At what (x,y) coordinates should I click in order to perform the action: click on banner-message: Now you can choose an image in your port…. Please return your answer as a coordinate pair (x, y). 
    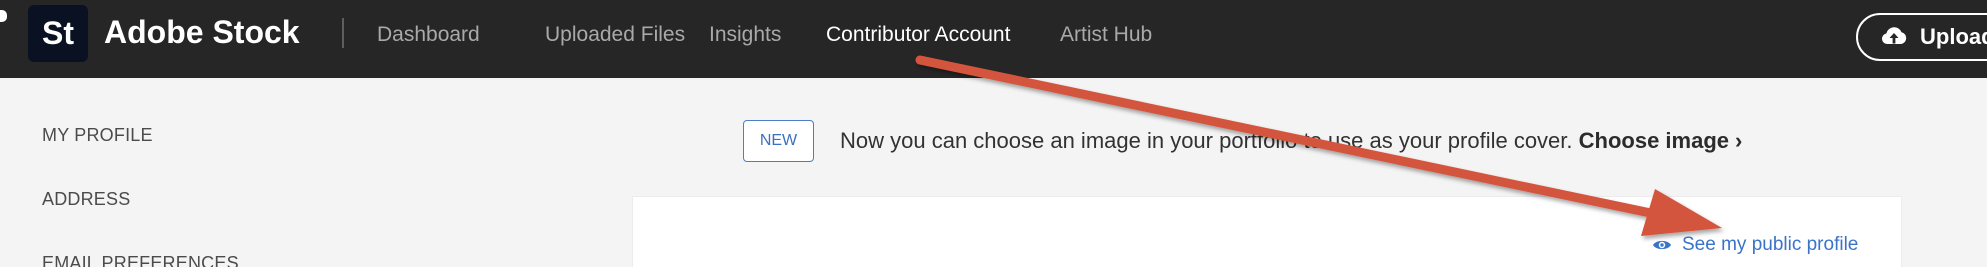
    Looking at the image, I should click on (1206, 140).